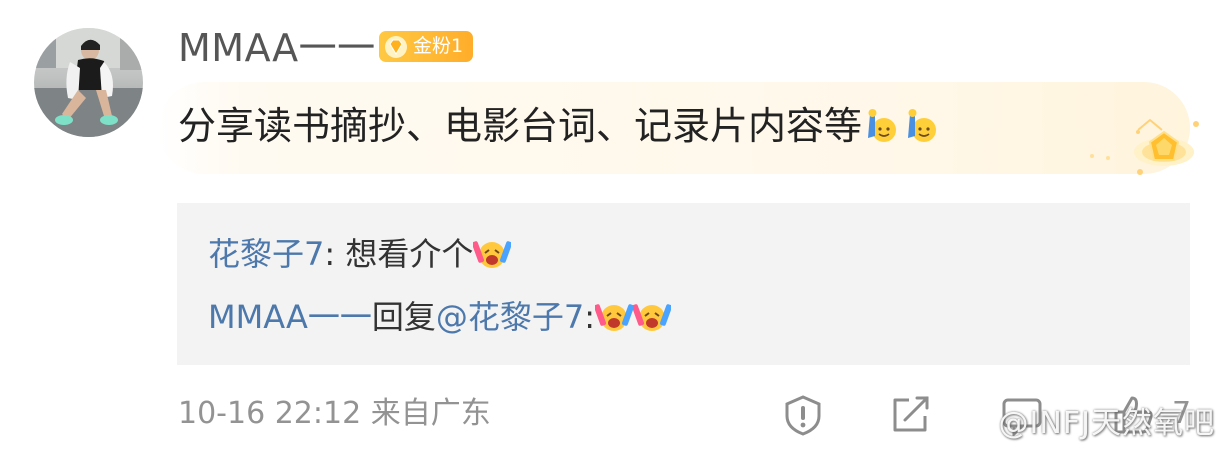 The height and width of the screenshot is (452, 1223). Describe the element at coordinates (334, 413) in the screenshot. I see `comment-meta: 10-16 22:12 来自广东` at that location.